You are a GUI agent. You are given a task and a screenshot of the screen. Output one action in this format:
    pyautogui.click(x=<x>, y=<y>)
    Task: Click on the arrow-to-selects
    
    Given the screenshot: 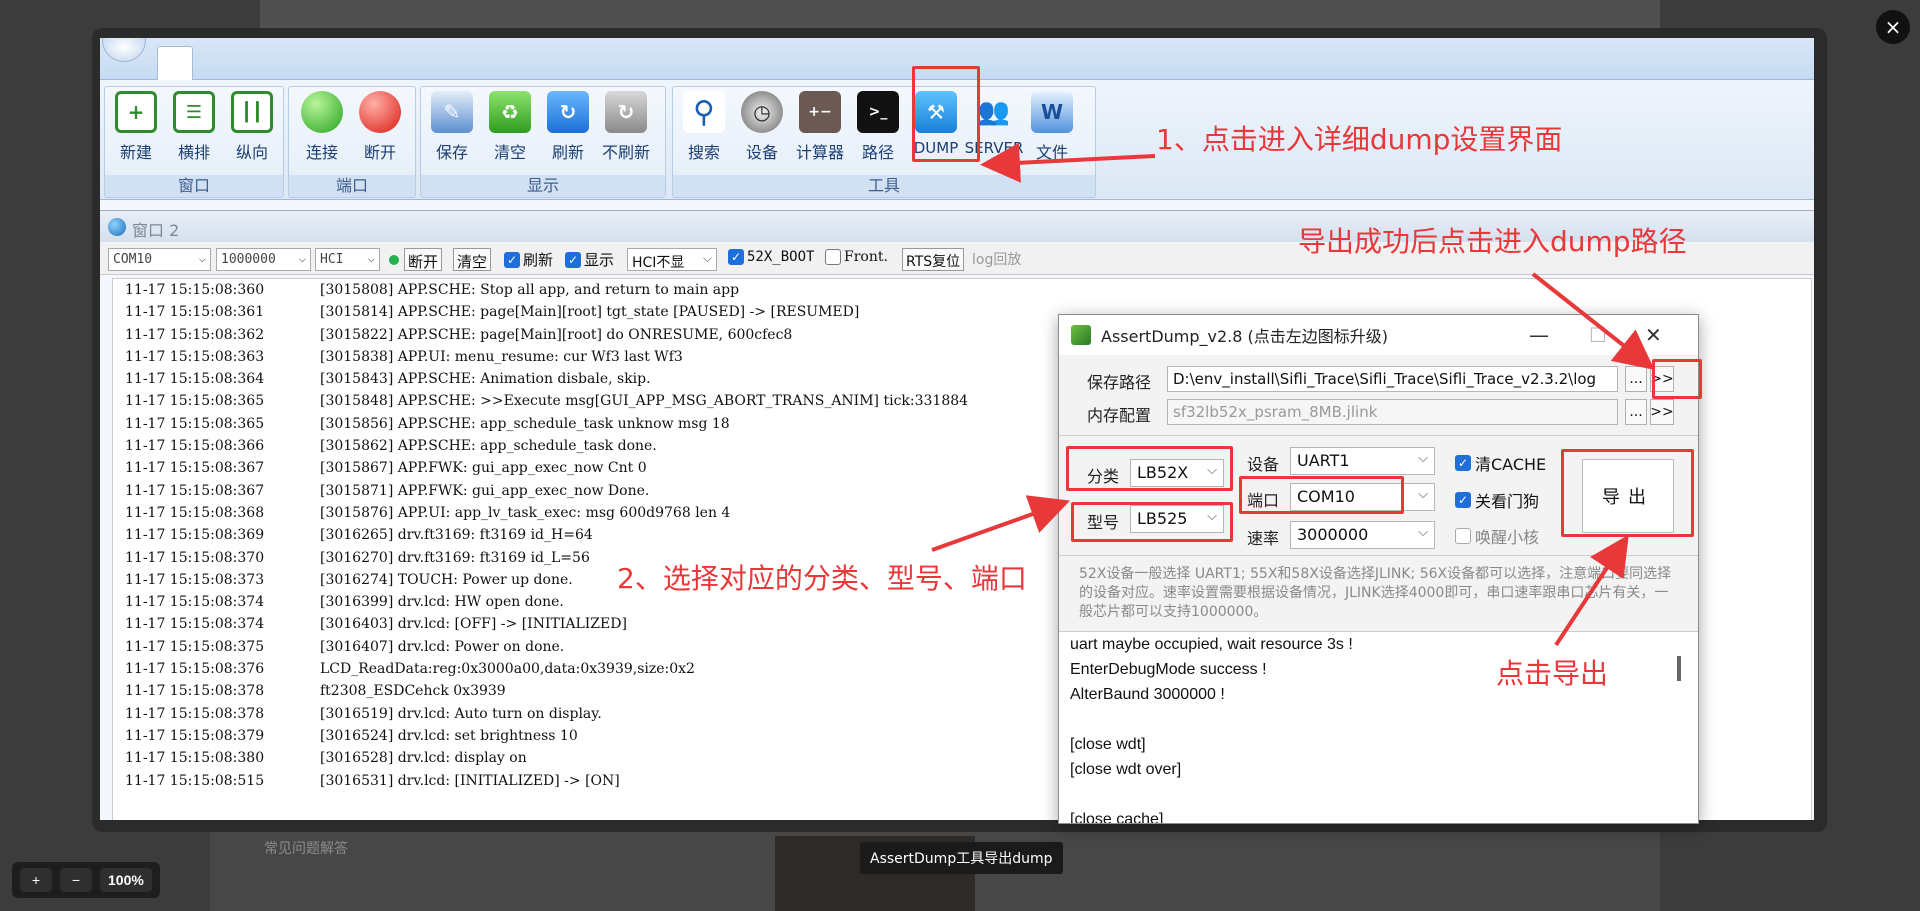 What is the action you would take?
    pyautogui.click(x=1001, y=523)
    